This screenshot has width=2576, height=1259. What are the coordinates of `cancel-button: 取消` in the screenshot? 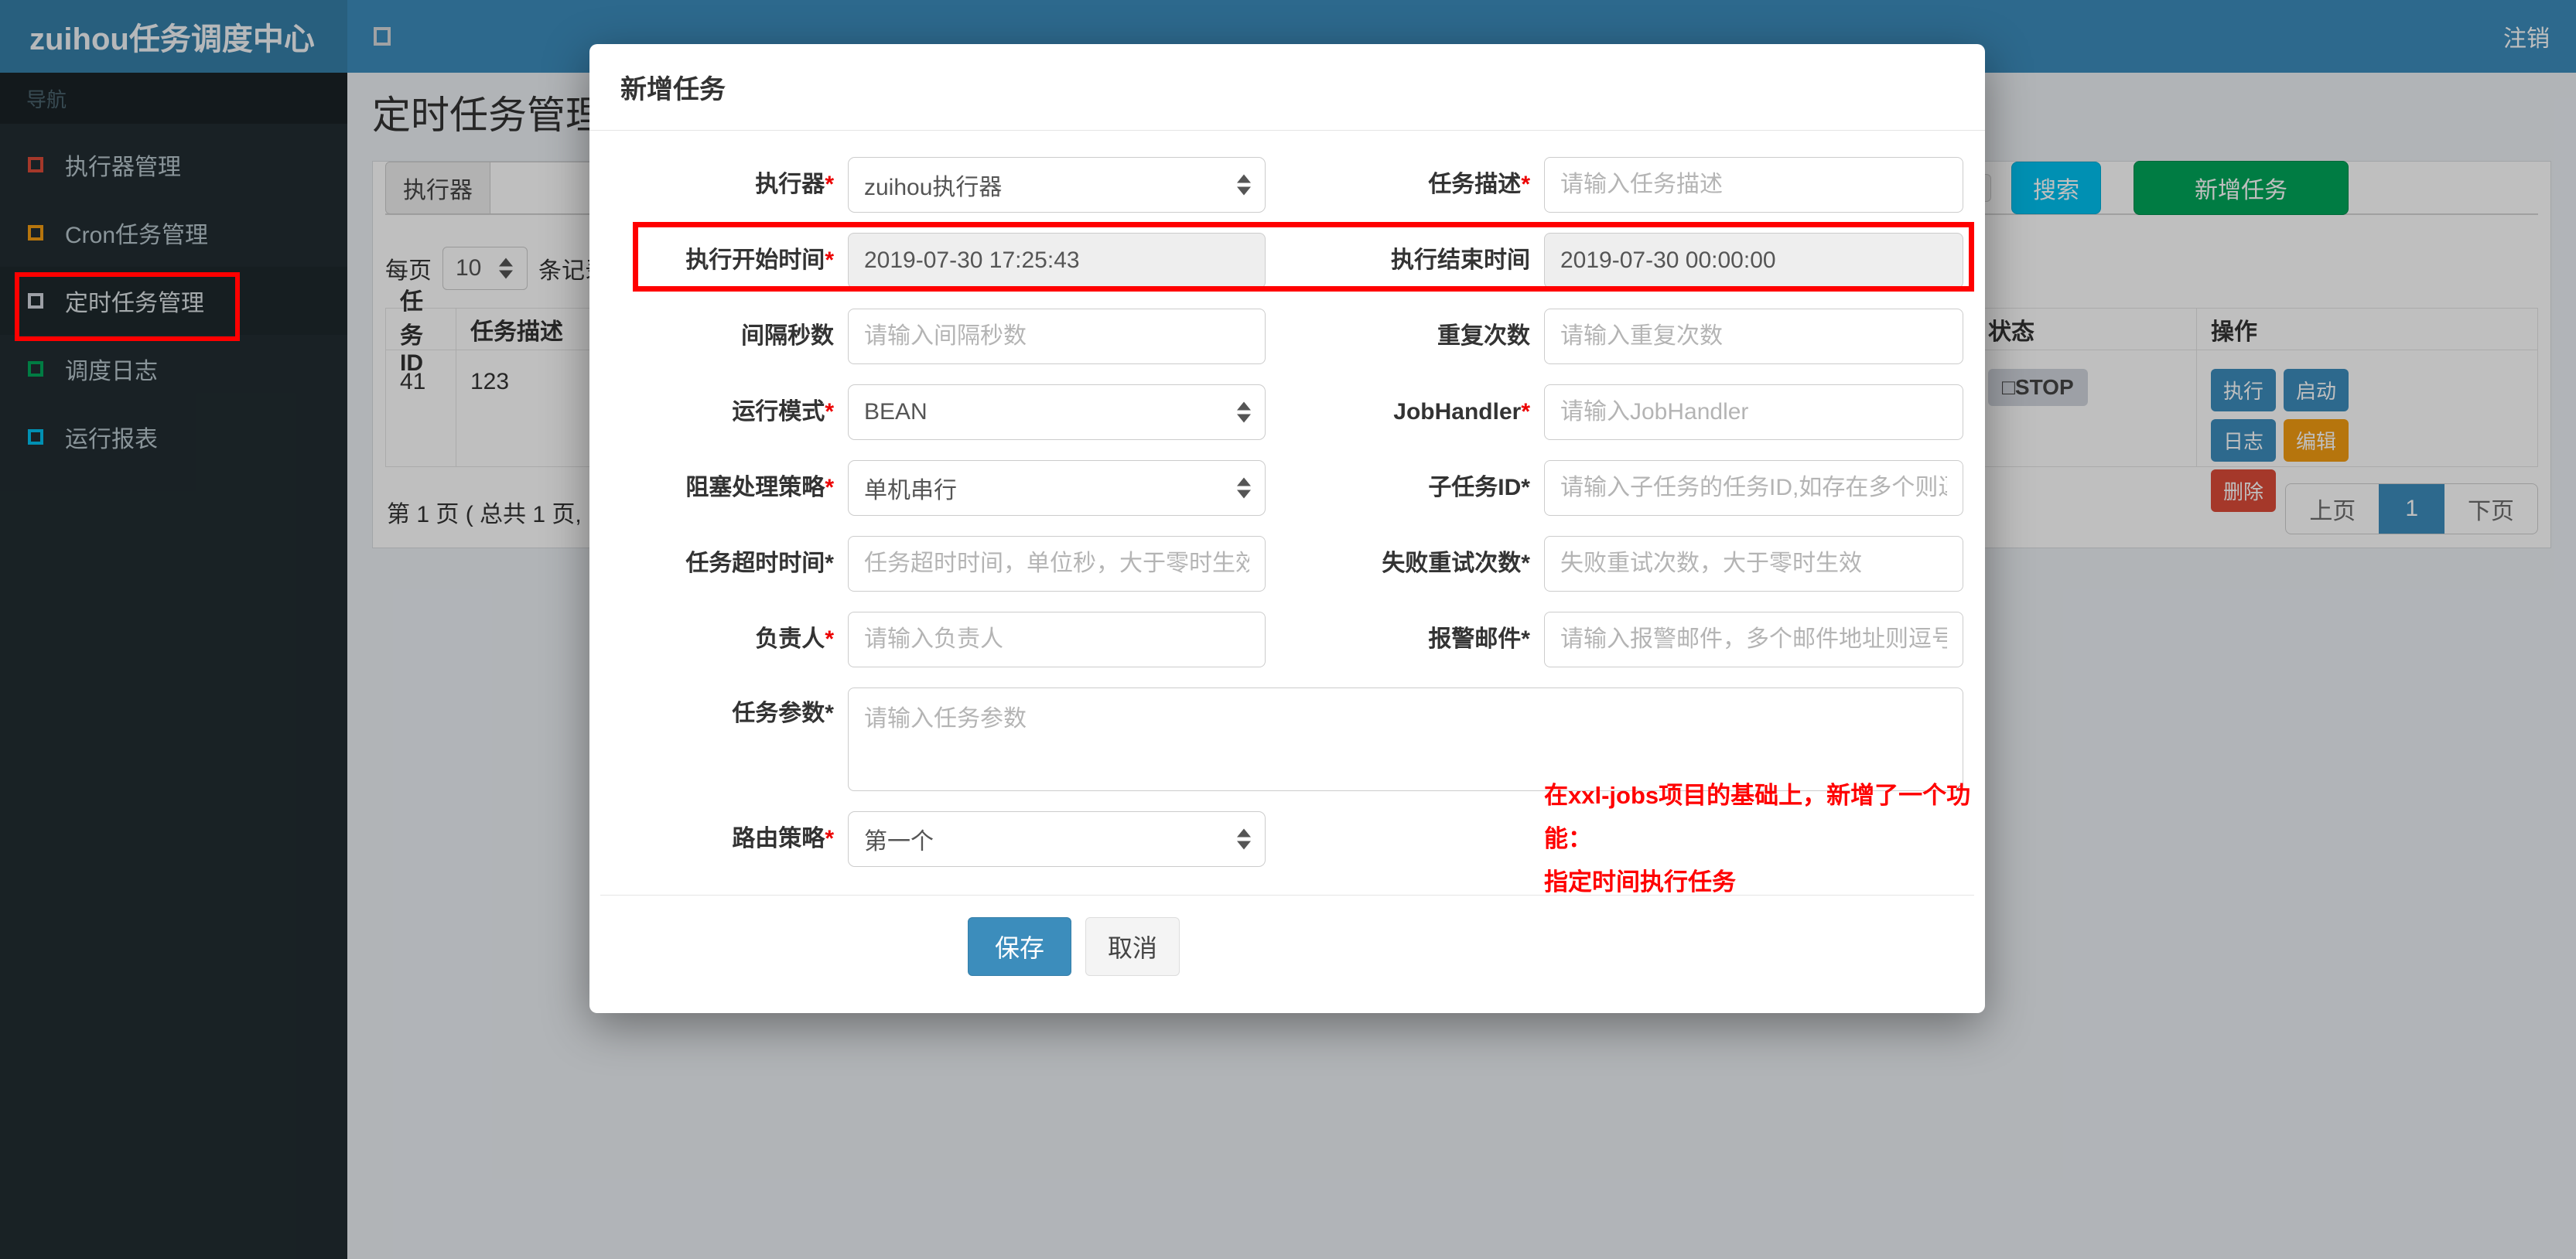 It's located at (1132, 946).